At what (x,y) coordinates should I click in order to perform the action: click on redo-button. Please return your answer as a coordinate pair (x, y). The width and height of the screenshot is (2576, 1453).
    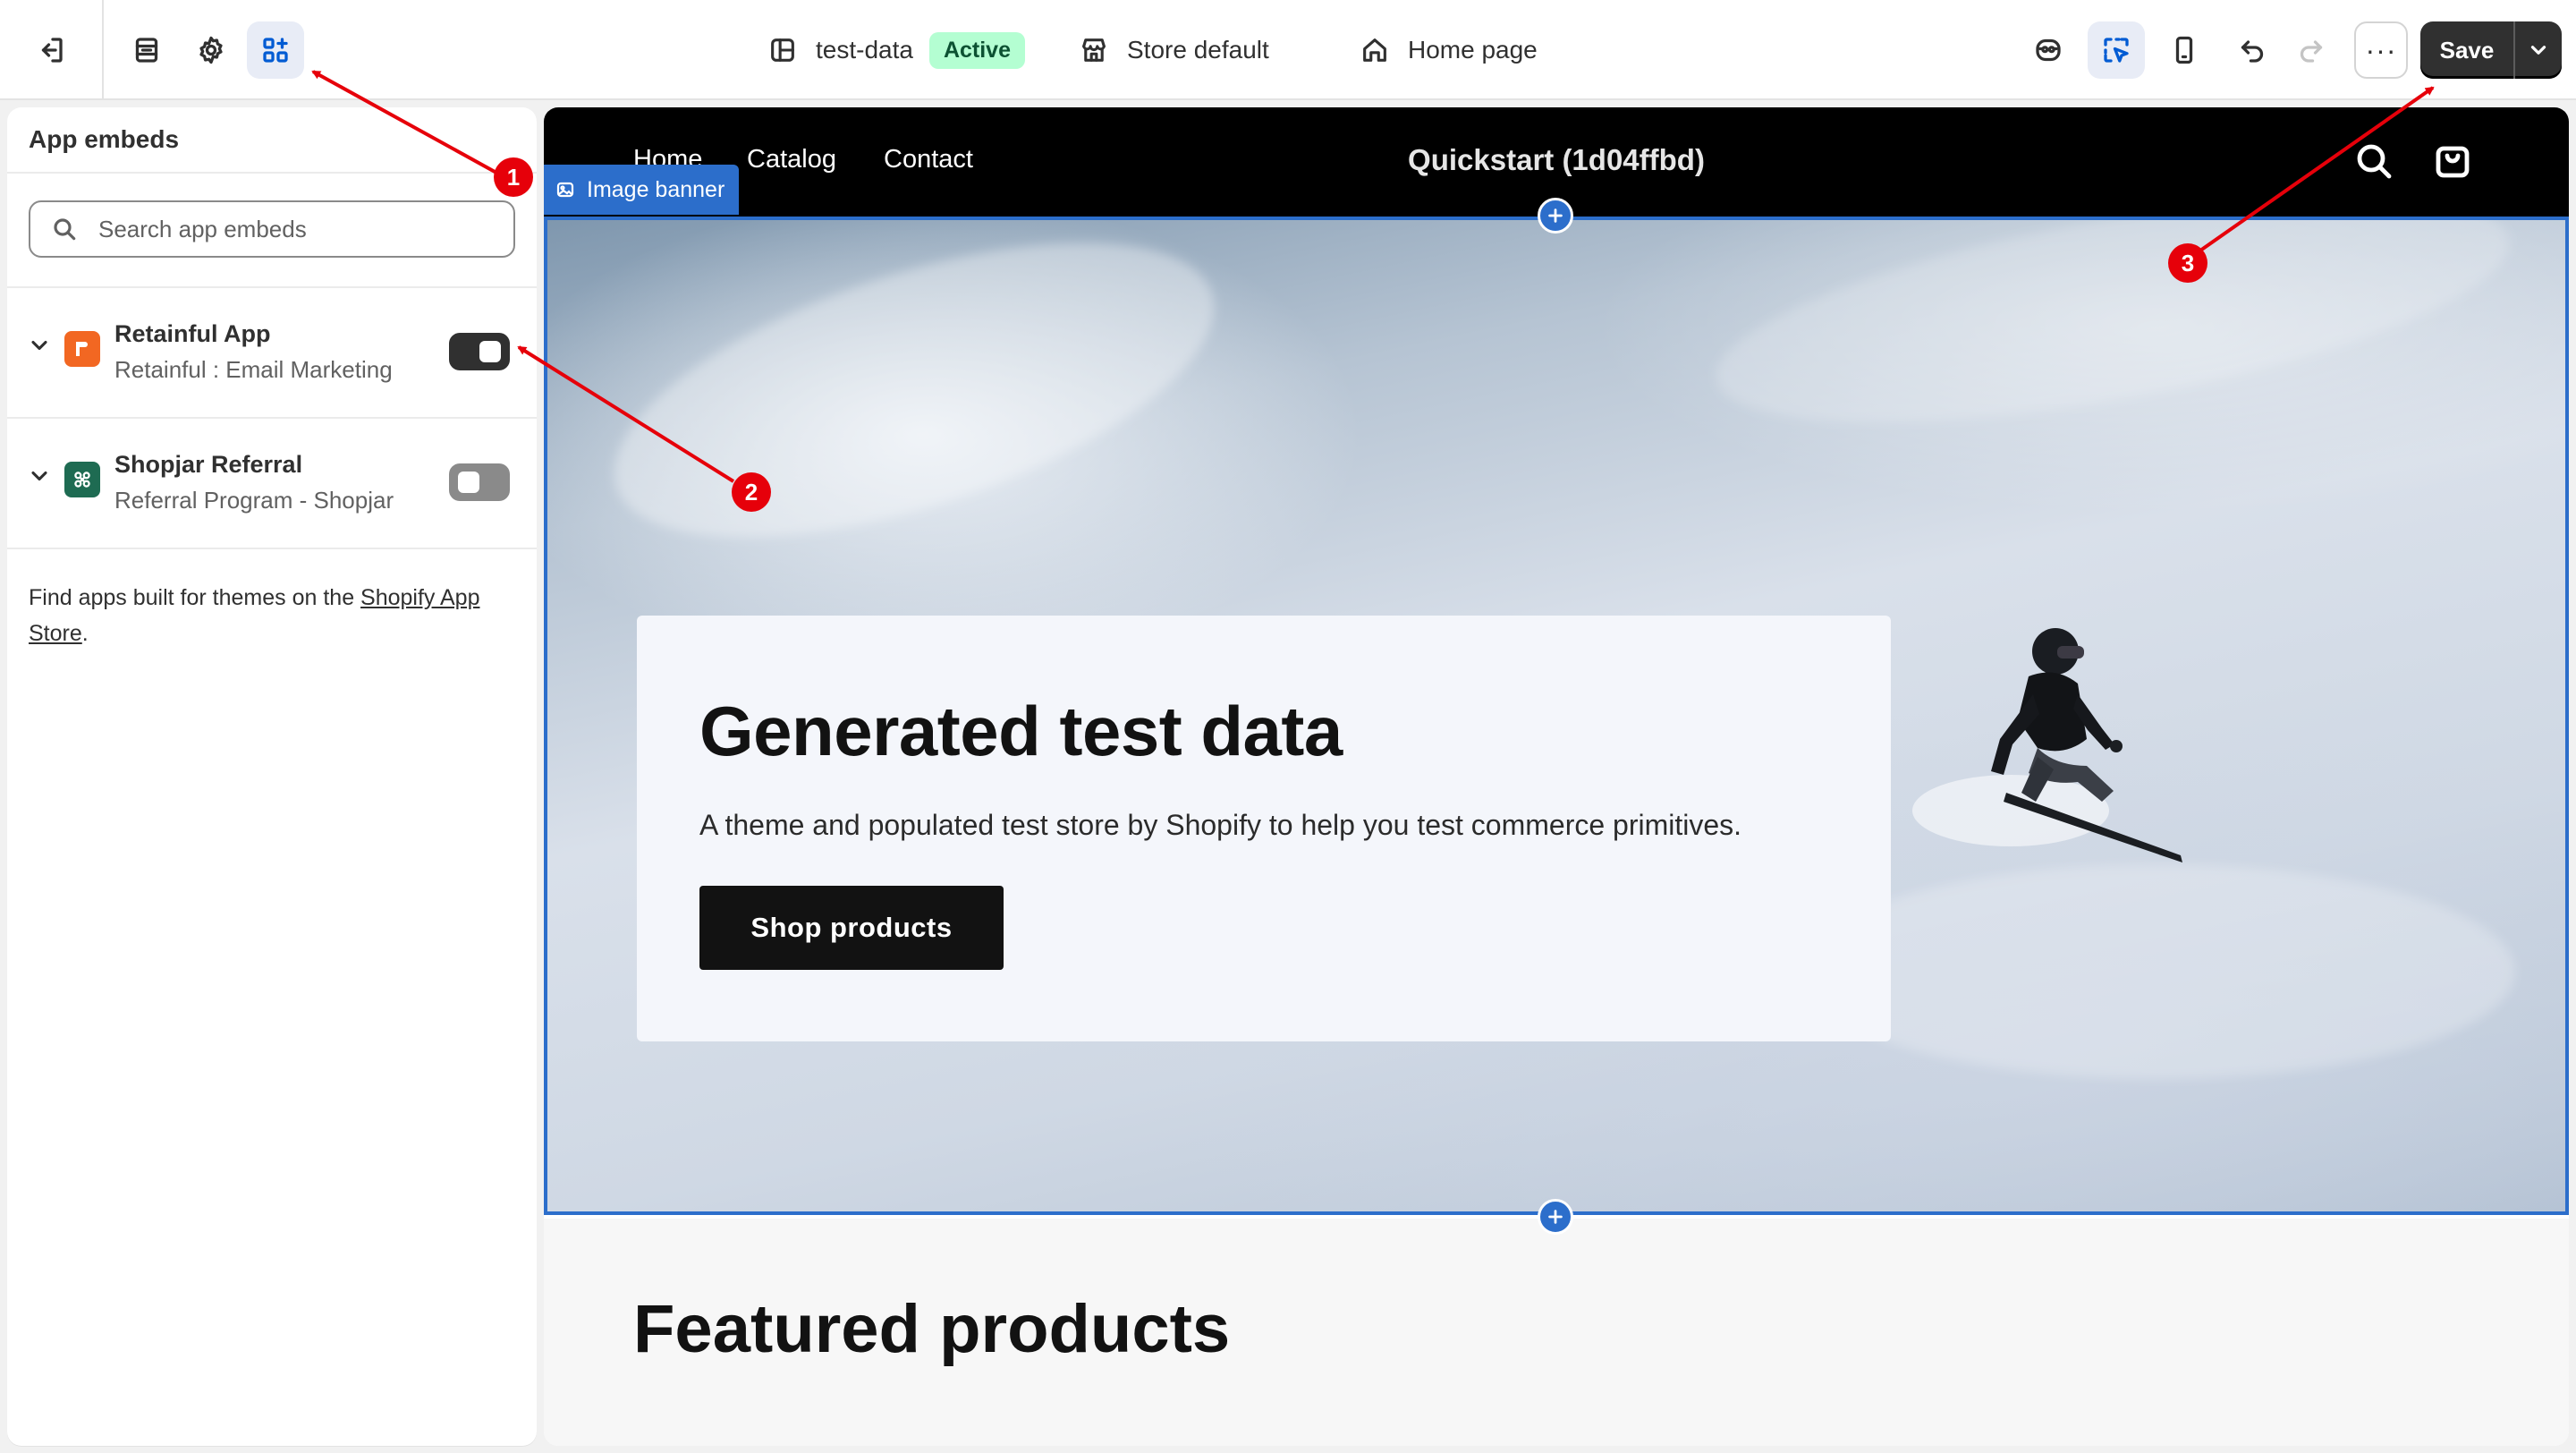
    Looking at the image, I should click on (2311, 50).